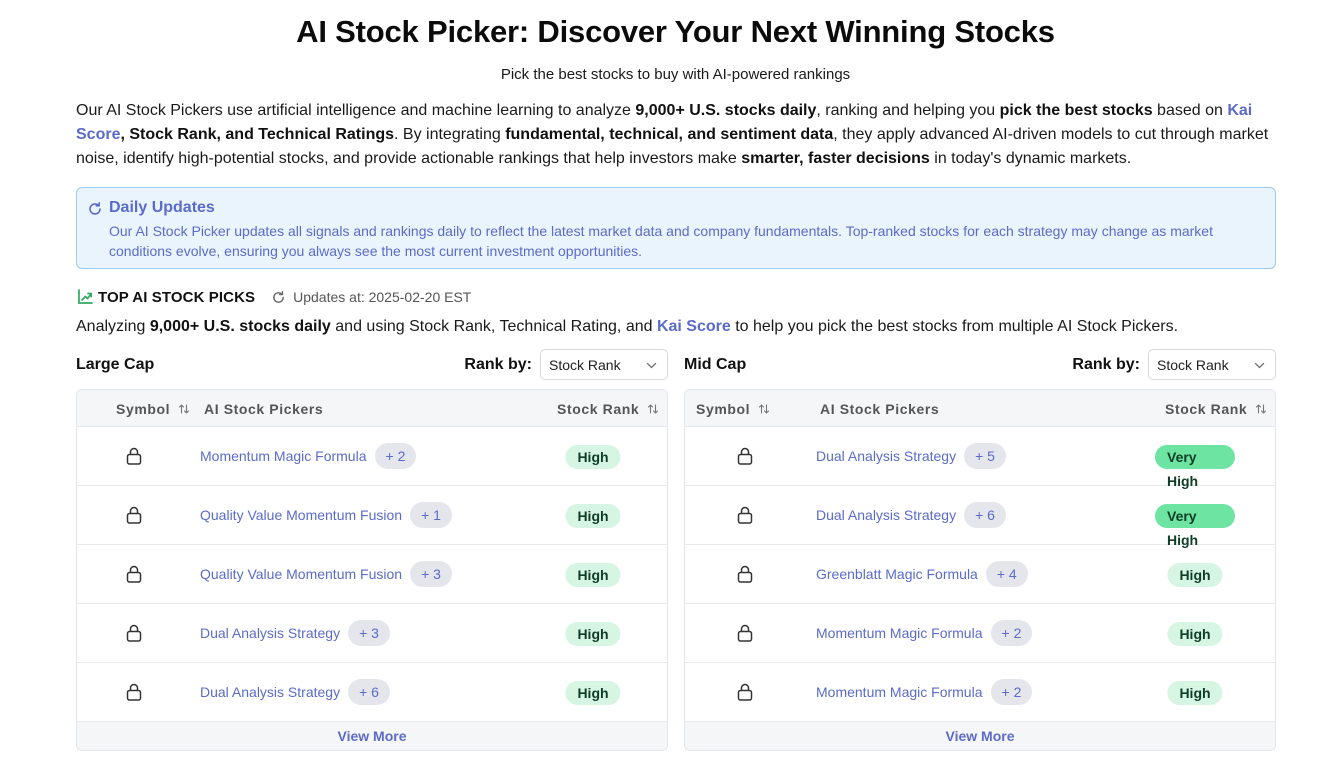  Describe the element at coordinates (1006, 574) in the screenshot. I see `more-pickers-badge: + 4` at that location.